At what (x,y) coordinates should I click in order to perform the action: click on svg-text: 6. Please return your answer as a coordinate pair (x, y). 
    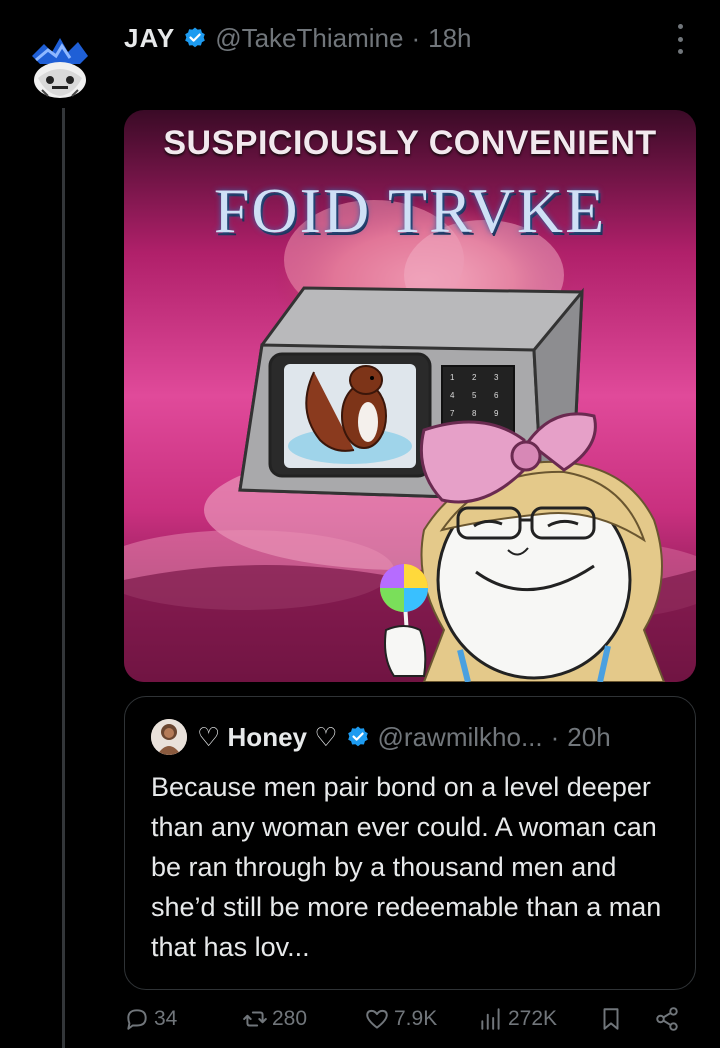
    Looking at the image, I should click on (496, 395).